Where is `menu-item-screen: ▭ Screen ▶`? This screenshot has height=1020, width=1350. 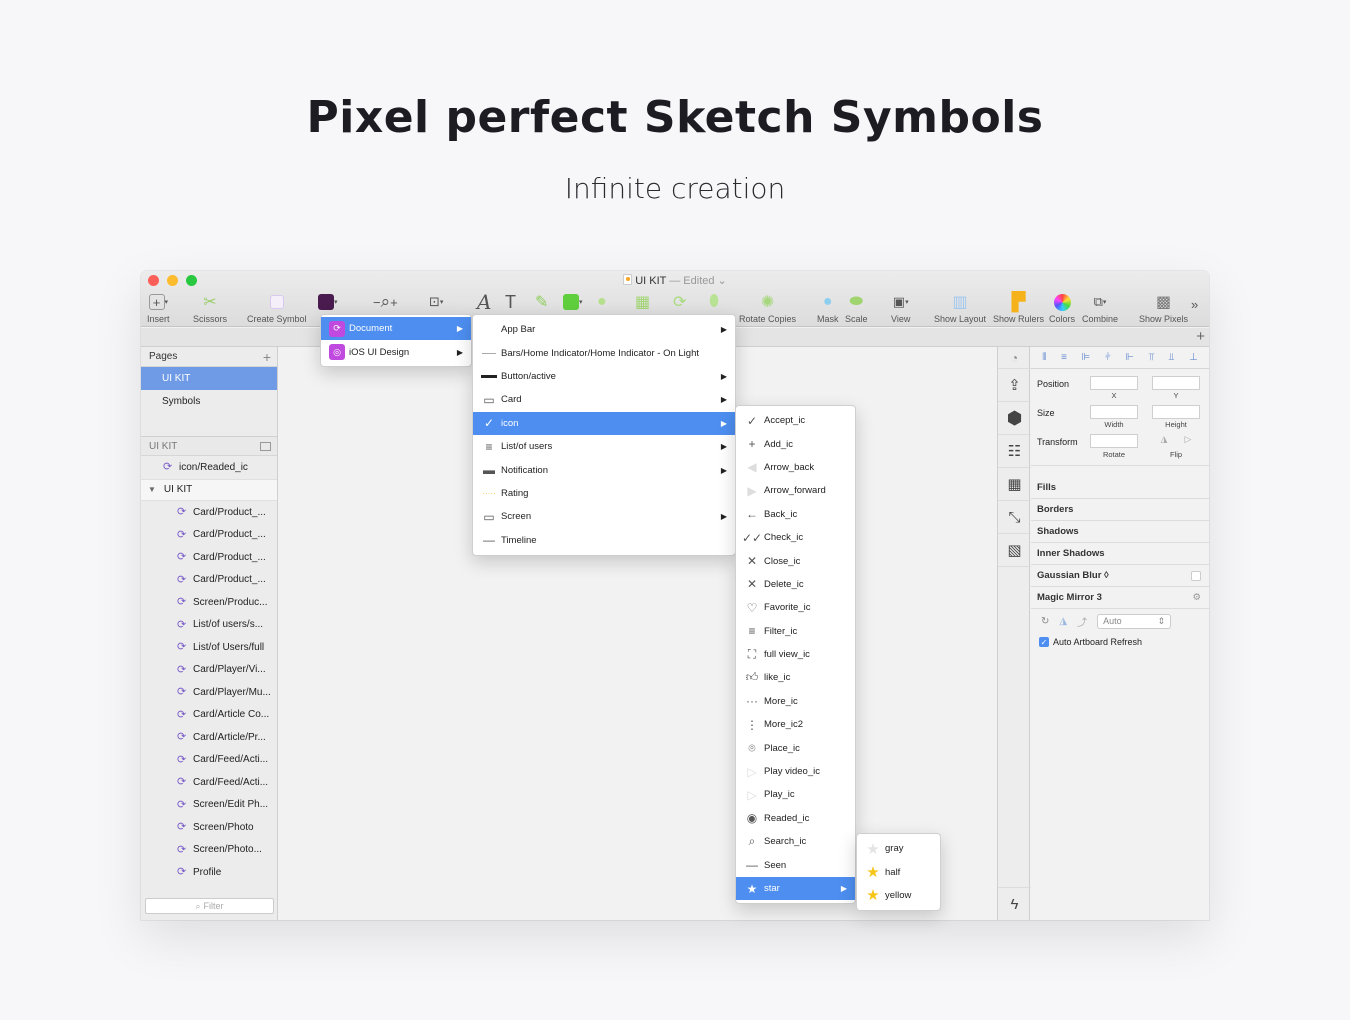 menu-item-screen: ▭ Screen ▶ is located at coordinates (604, 516).